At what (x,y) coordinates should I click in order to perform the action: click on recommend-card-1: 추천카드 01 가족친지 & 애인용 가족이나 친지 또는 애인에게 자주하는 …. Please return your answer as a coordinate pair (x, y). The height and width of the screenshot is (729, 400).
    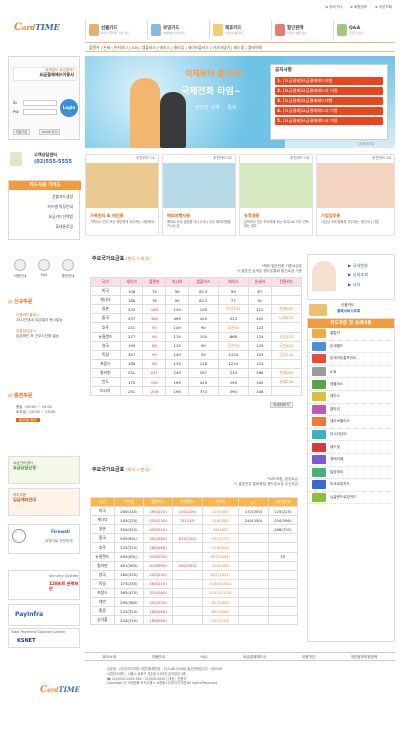
    Looking at the image, I should click on (122, 195).